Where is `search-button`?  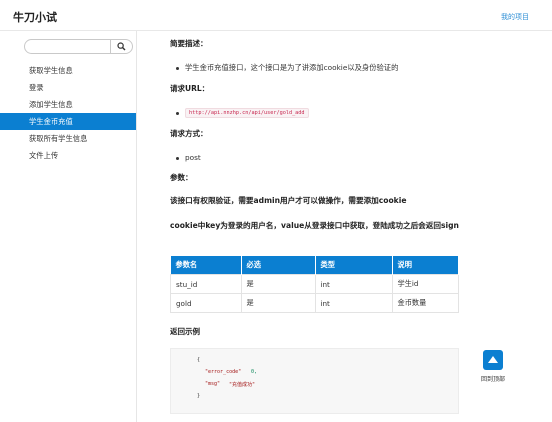 search-button is located at coordinates (121, 46).